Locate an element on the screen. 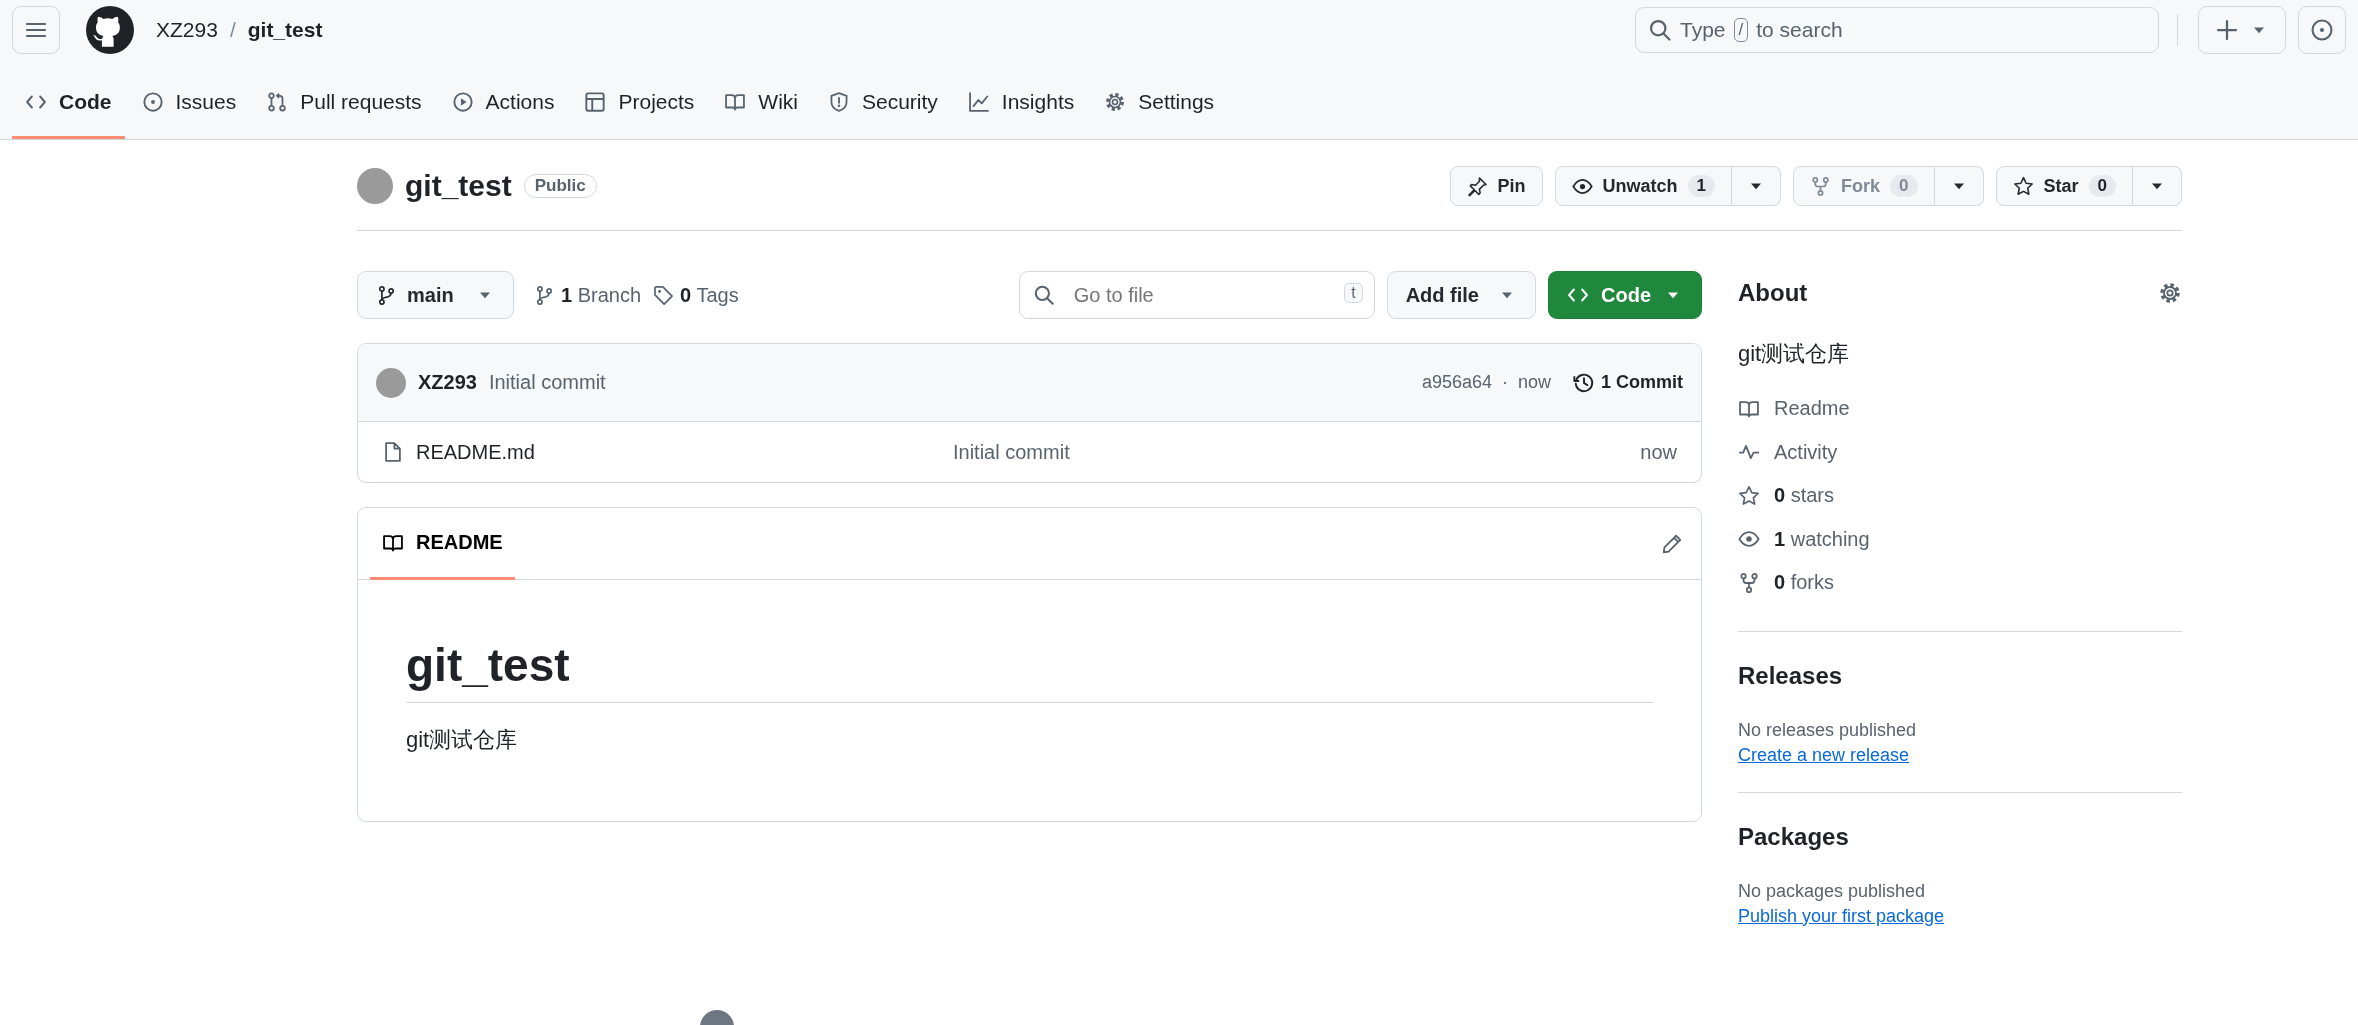 This screenshot has height=1025, width=2358. repo-action-button: Pin is located at coordinates (1496, 186).